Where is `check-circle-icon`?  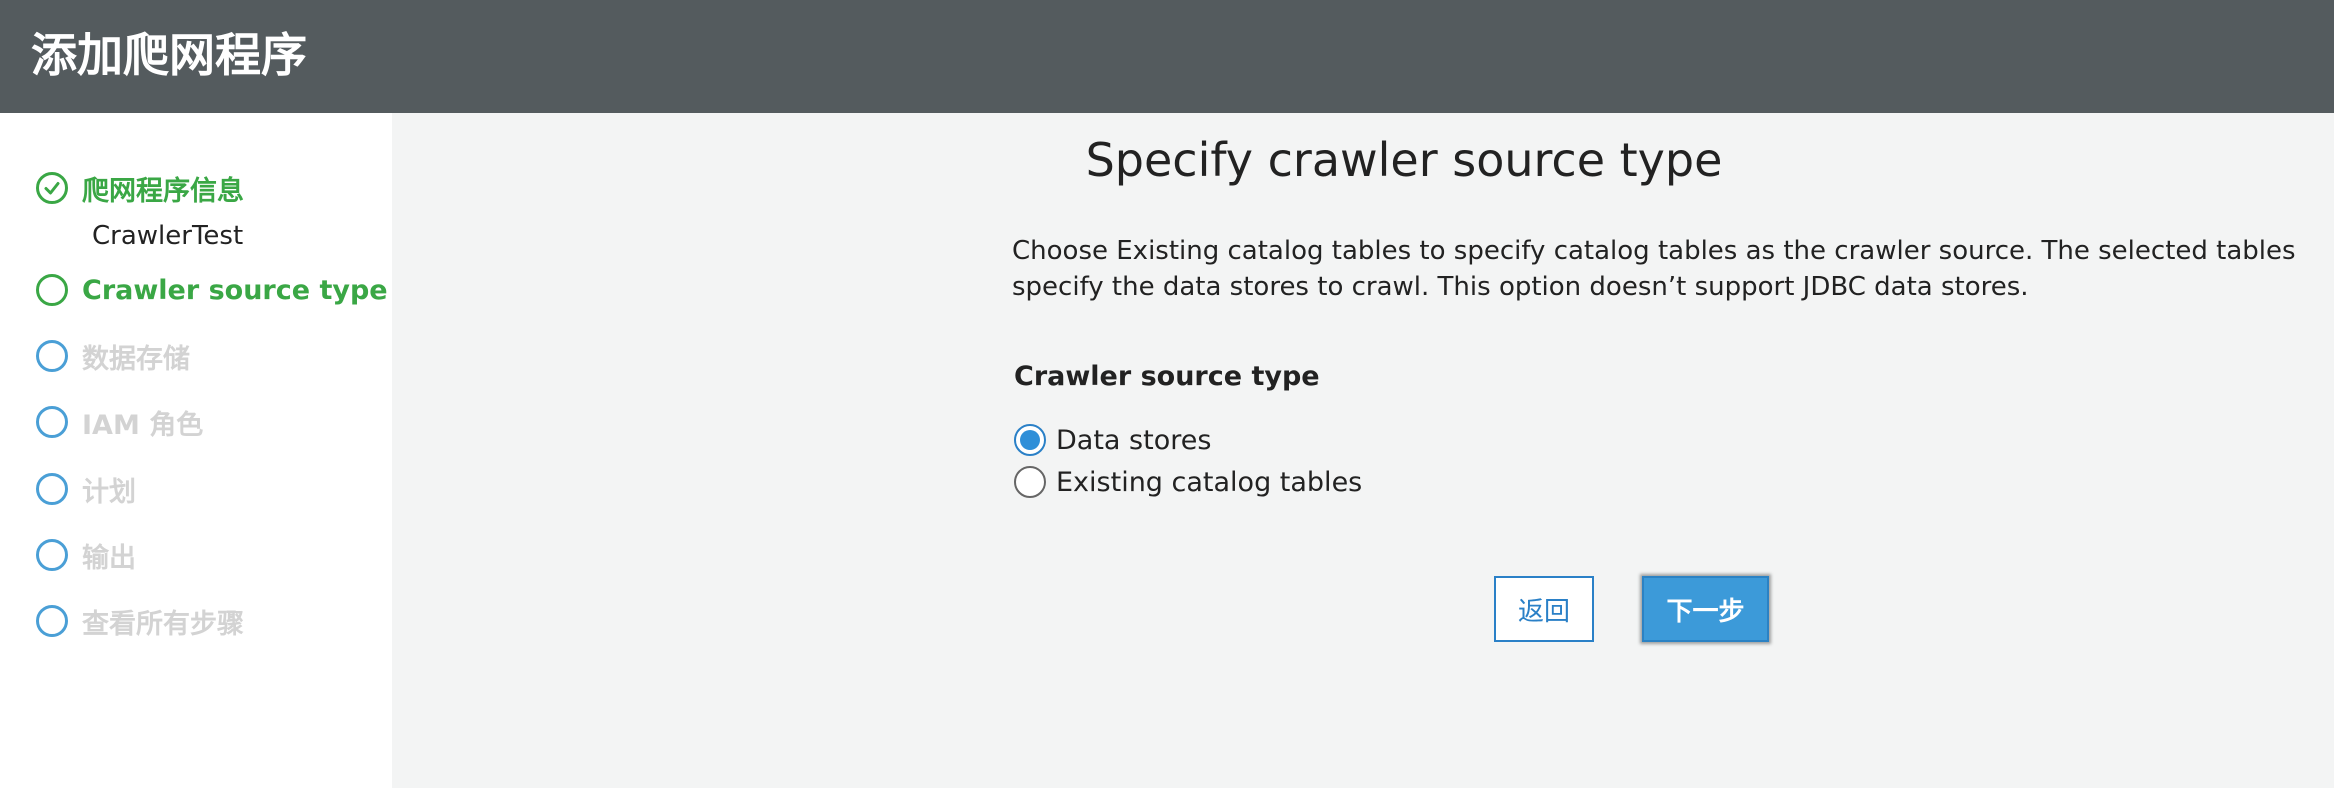 check-circle-icon is located at coordinates (52, 188).